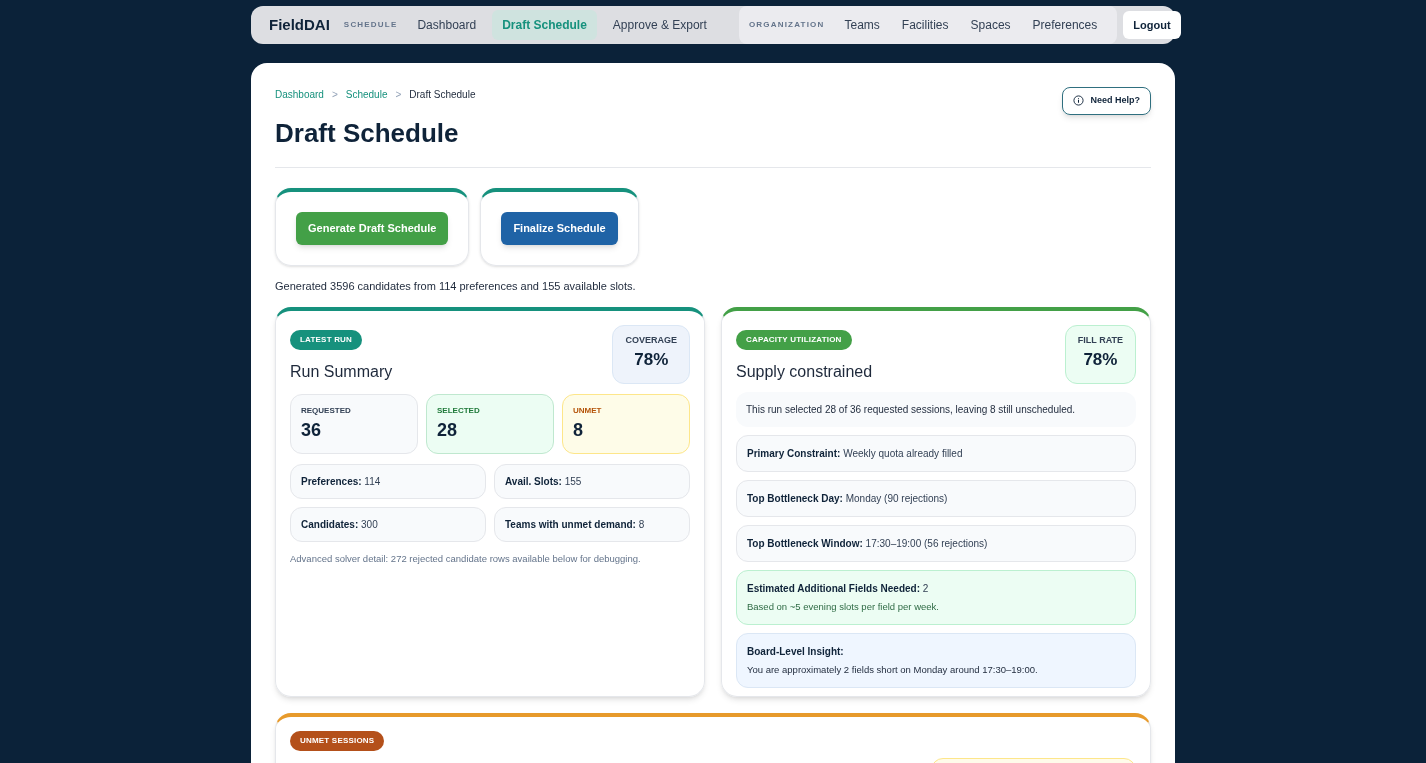 This screenshot has height=763, width=1426. Describe the element at coordinates (339, 524) in the screenshot. I see `detail-text: Candidates: 300` at that location.